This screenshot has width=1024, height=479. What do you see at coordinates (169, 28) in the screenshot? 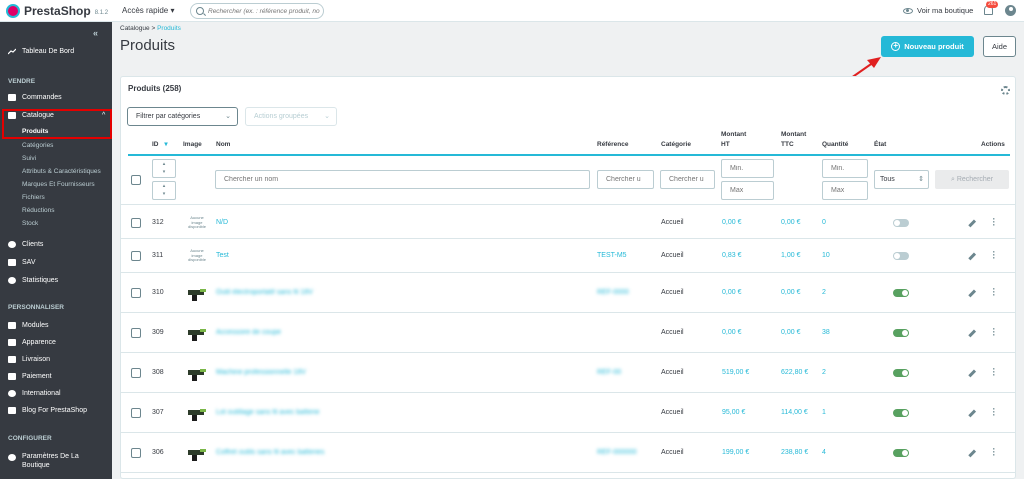
I see `breadcrumb-current: Produits` at bounding box center [169, 28].